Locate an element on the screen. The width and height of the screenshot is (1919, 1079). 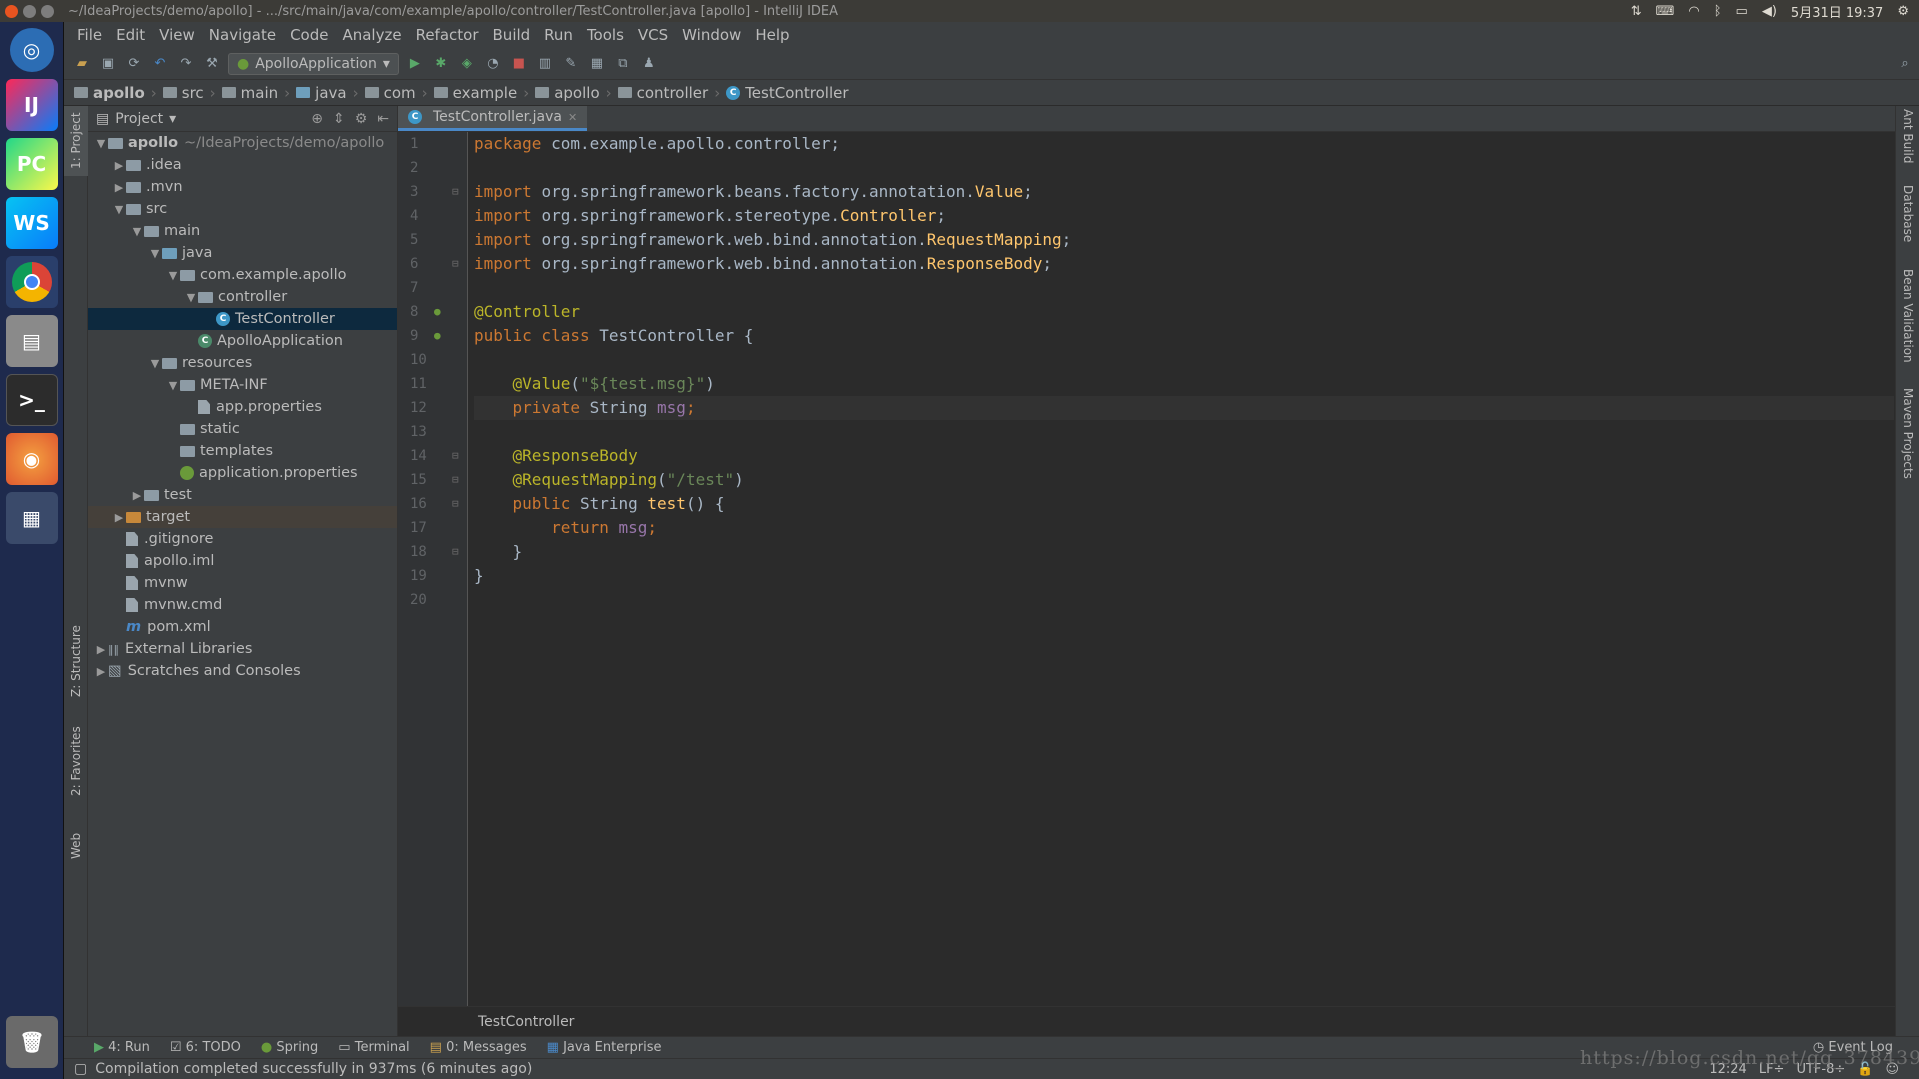
status-toggle-icon: ▢ is located at coordinates (80, 1069).